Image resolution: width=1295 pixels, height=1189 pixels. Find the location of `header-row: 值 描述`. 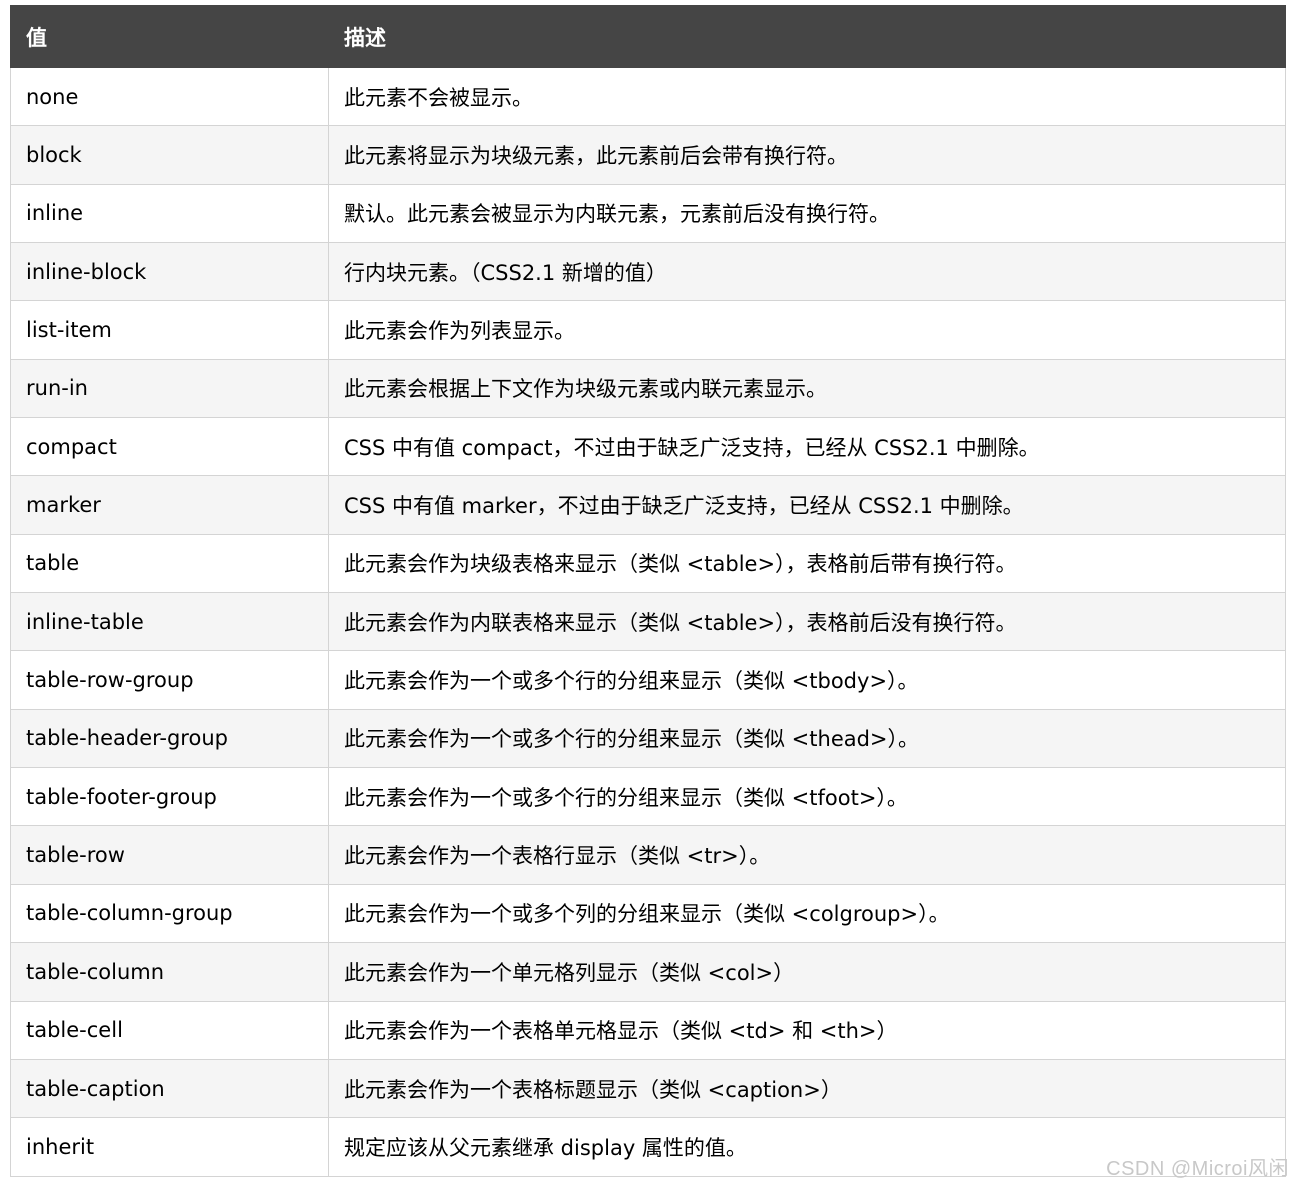

header-row: 值 描述 is located at coordinates (648, 36).